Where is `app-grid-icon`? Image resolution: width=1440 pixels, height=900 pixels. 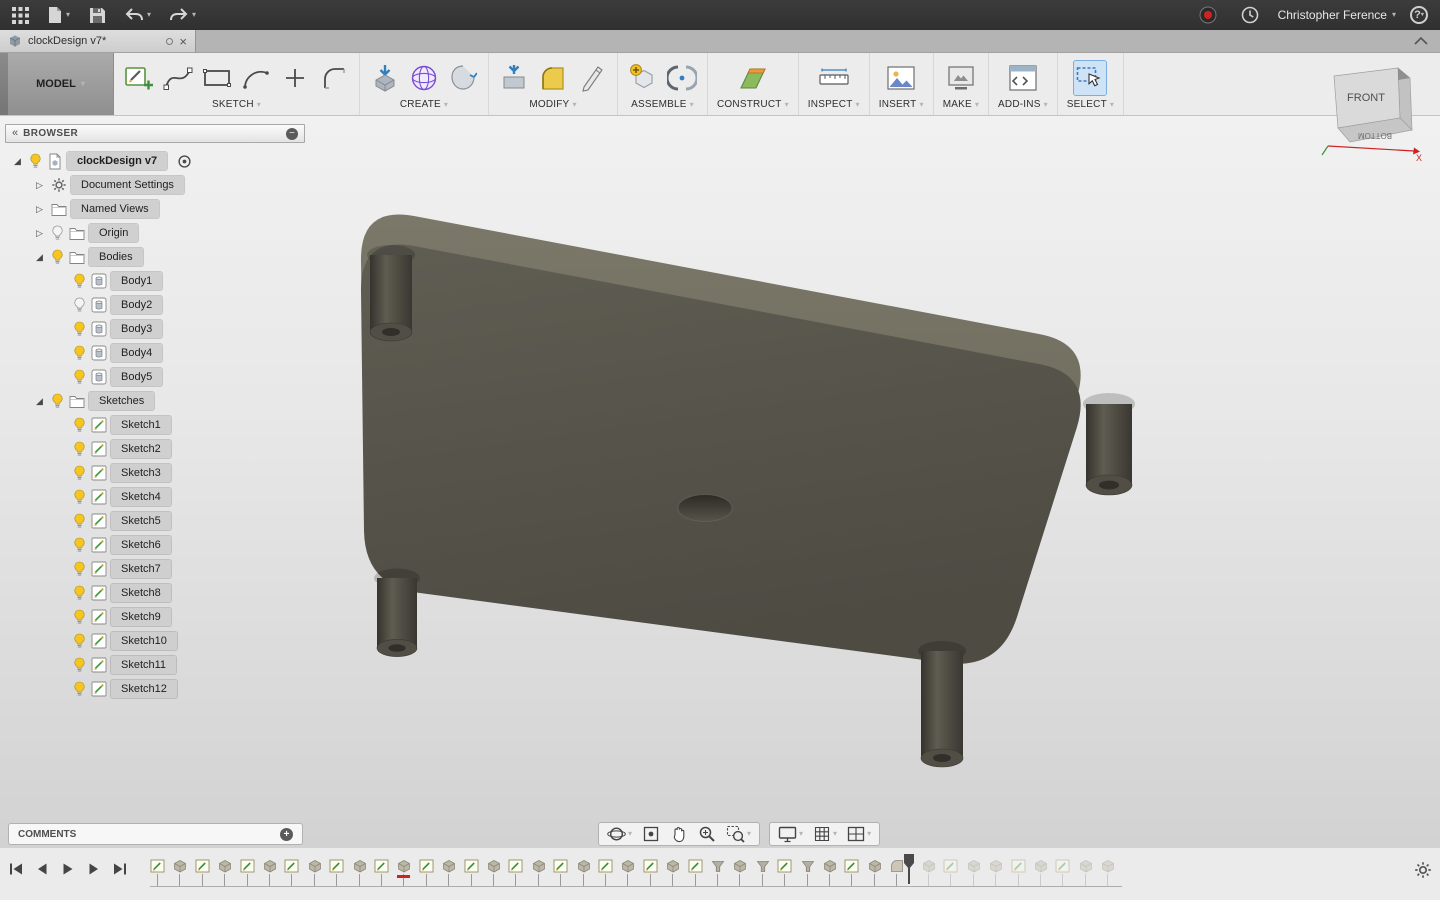
app-grid-icon is located at coordinates (20, 15).